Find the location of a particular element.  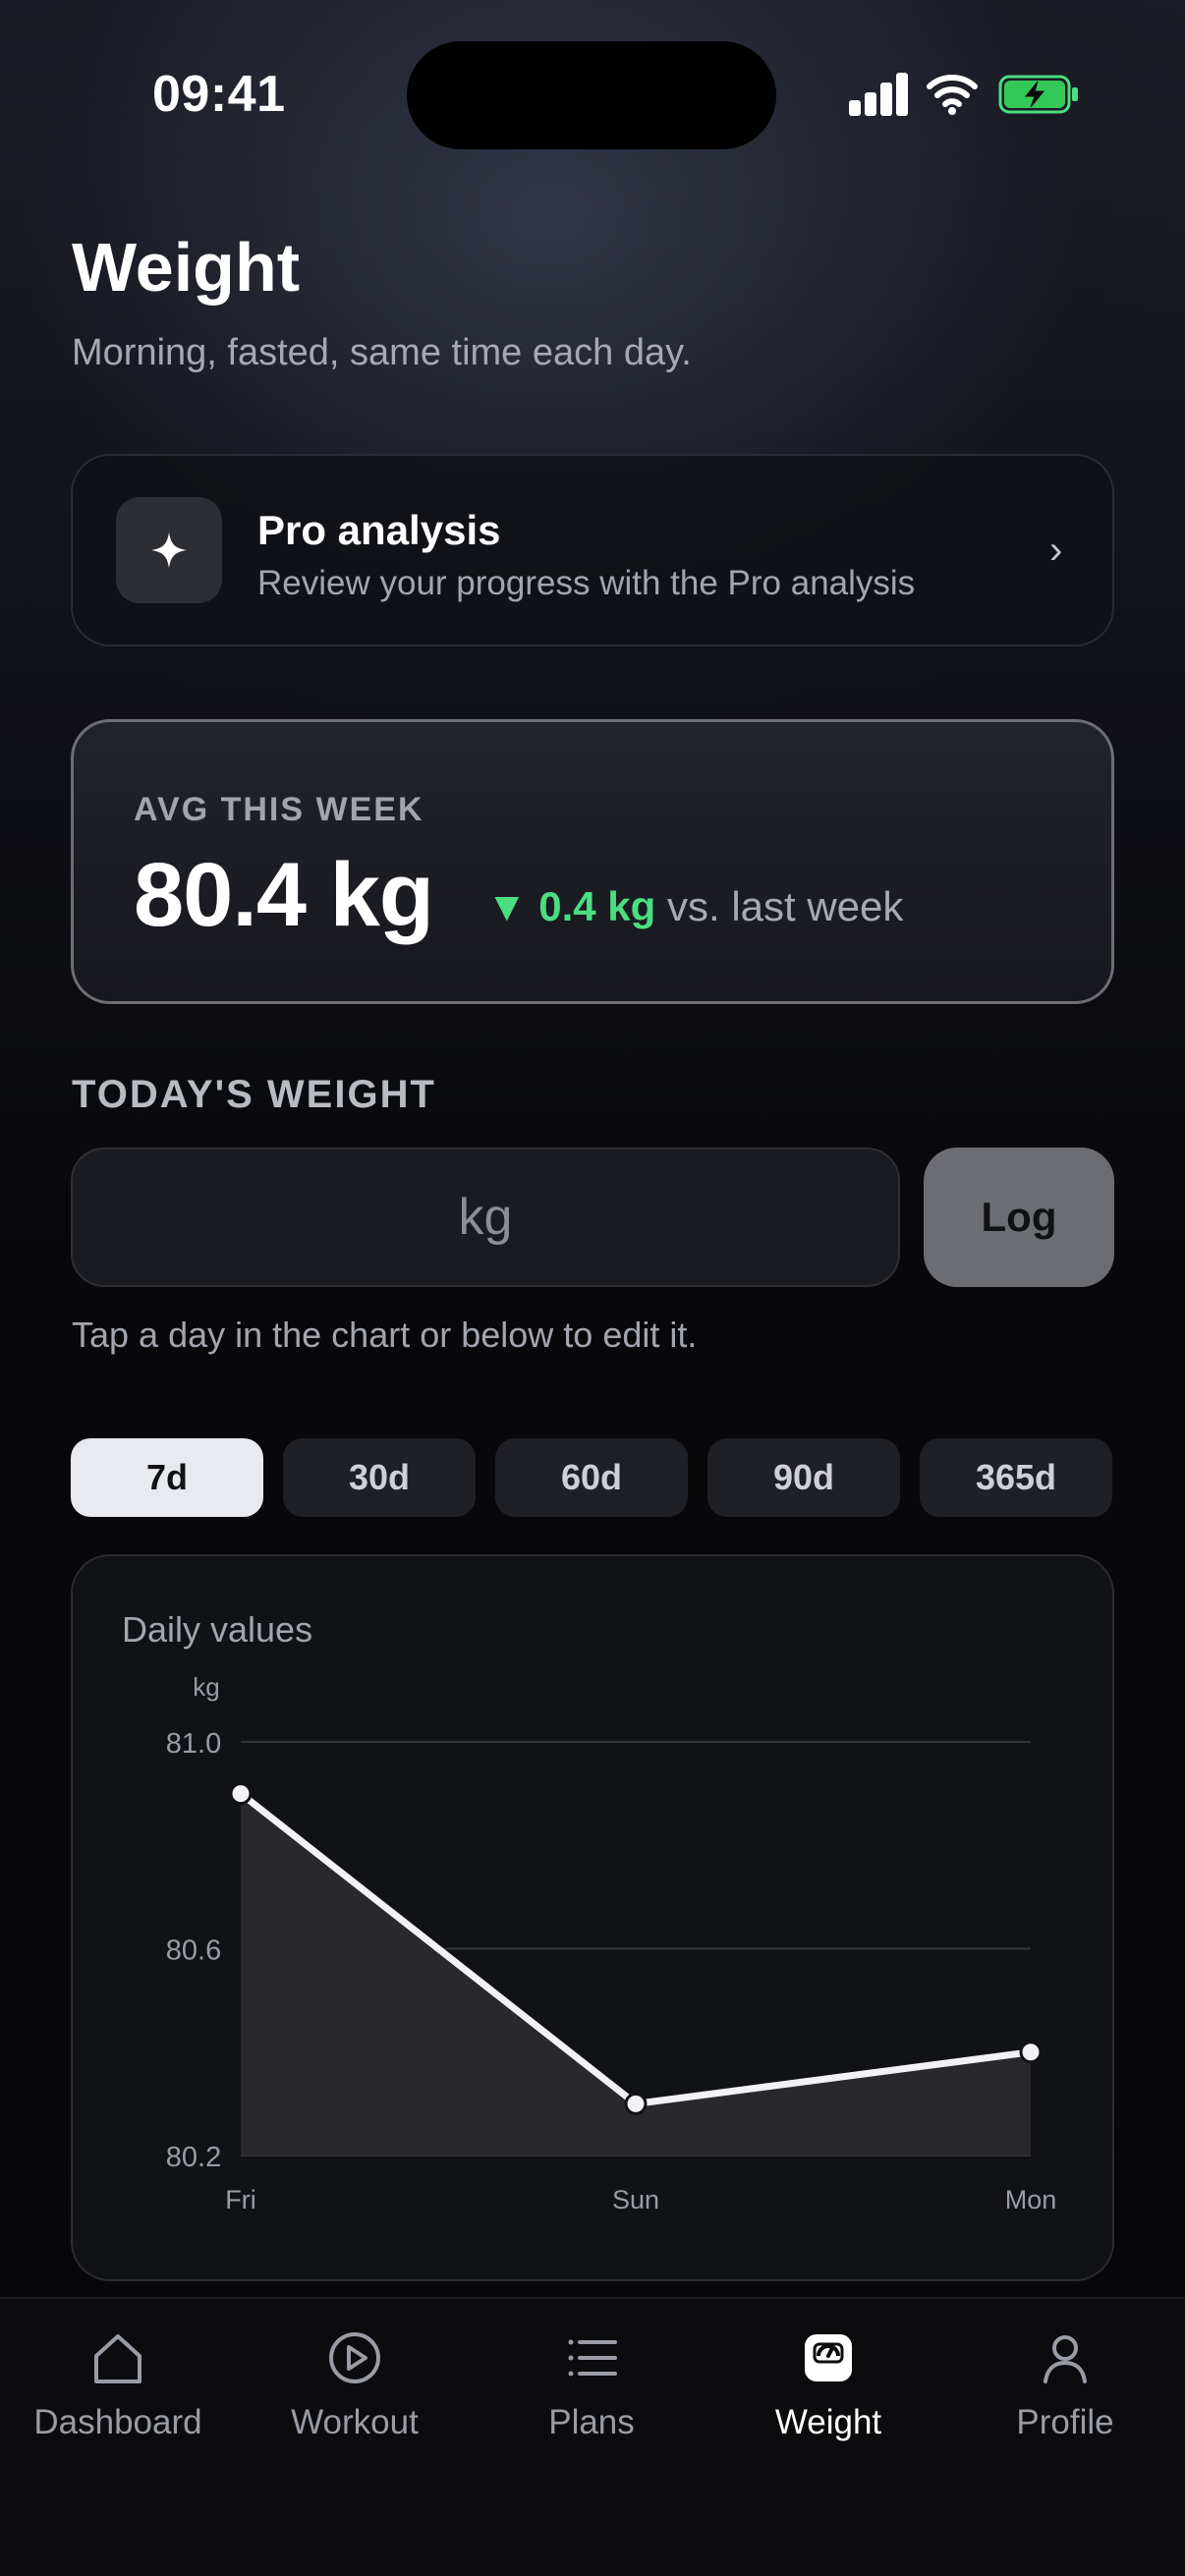

nav-dashboard: Dashboard is located at coordinates (118, 2397).